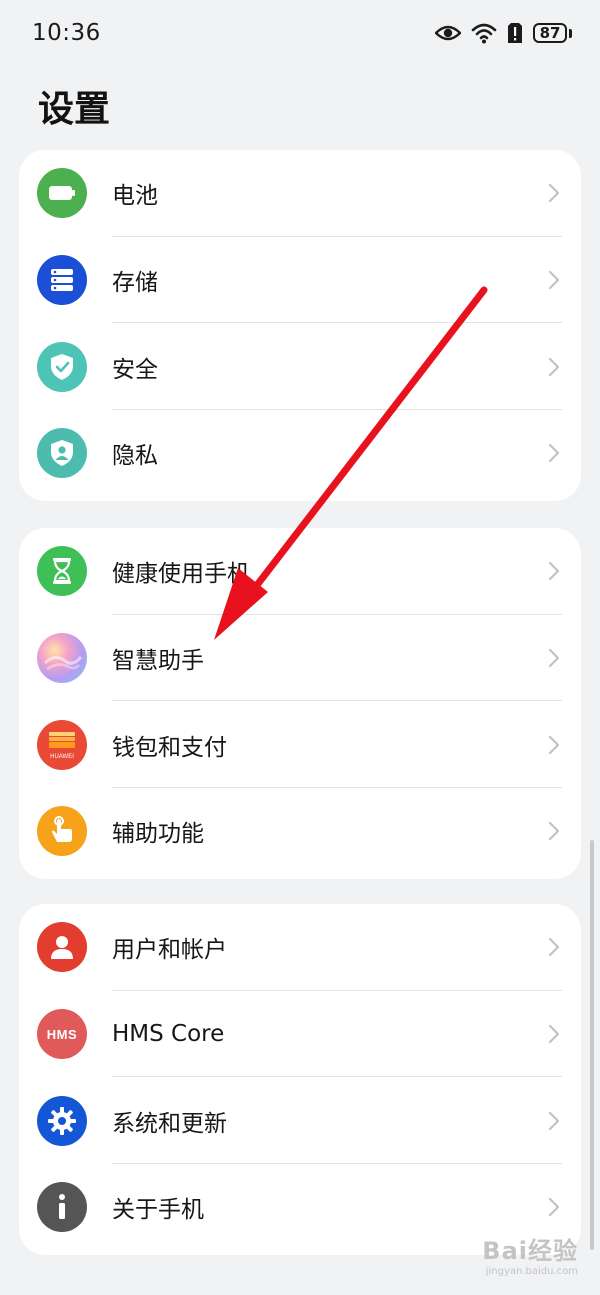 The width and height of the screenshot is (600, 1295). Describe the element at coordinates (169, 1123) in the screenshot. I see `settings-item-label: 系统和更新` at that location.